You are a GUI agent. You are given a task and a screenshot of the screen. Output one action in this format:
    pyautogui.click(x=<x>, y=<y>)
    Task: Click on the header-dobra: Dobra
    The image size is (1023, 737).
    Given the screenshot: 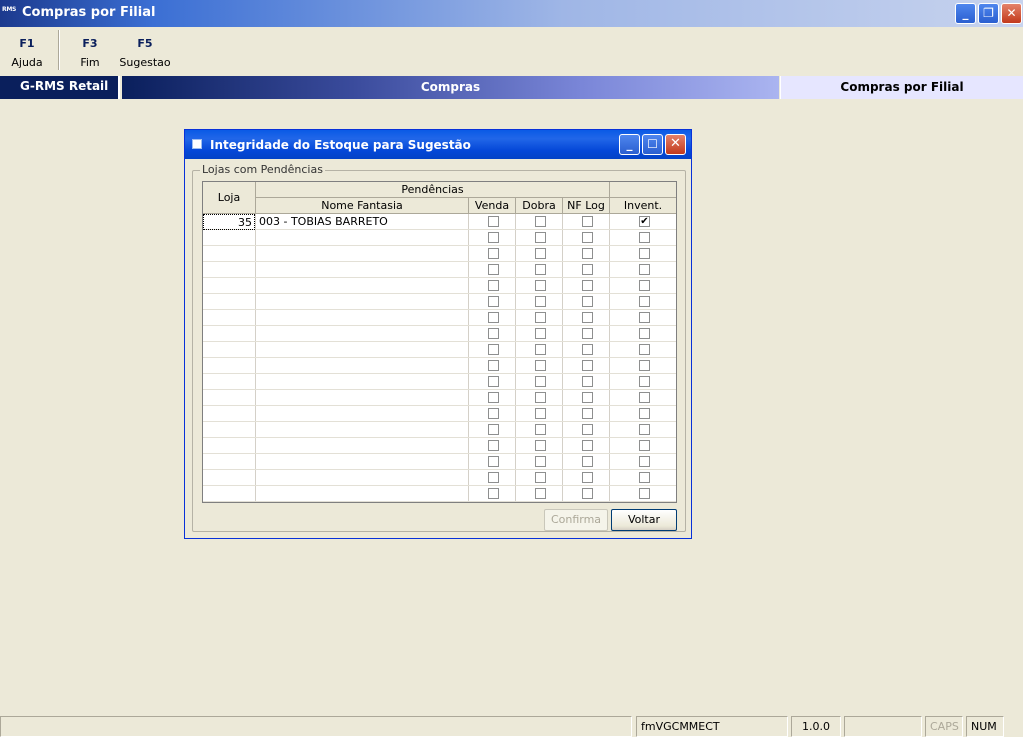 What is the action you would take?
    pyautogui.click(x=539, y=206)
    